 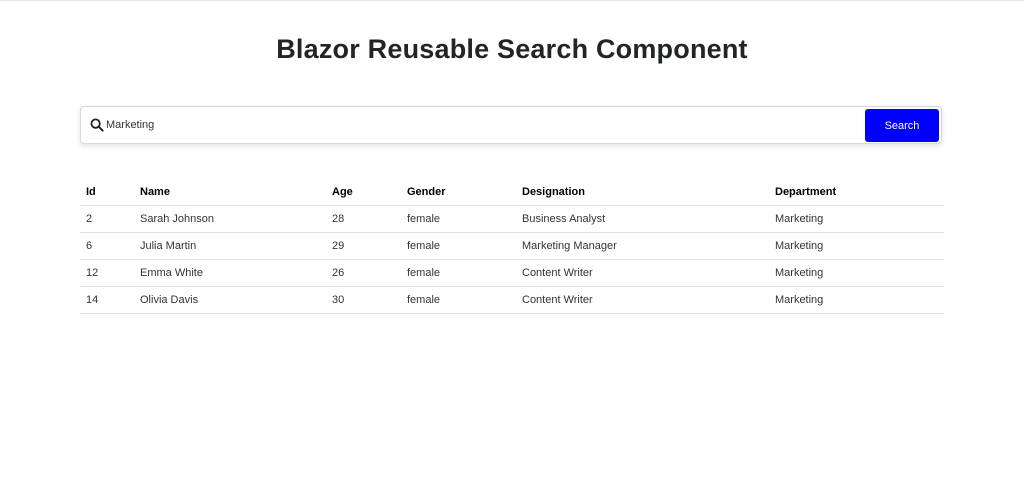 I want to click on top-divider, so click(x=512, y=0).